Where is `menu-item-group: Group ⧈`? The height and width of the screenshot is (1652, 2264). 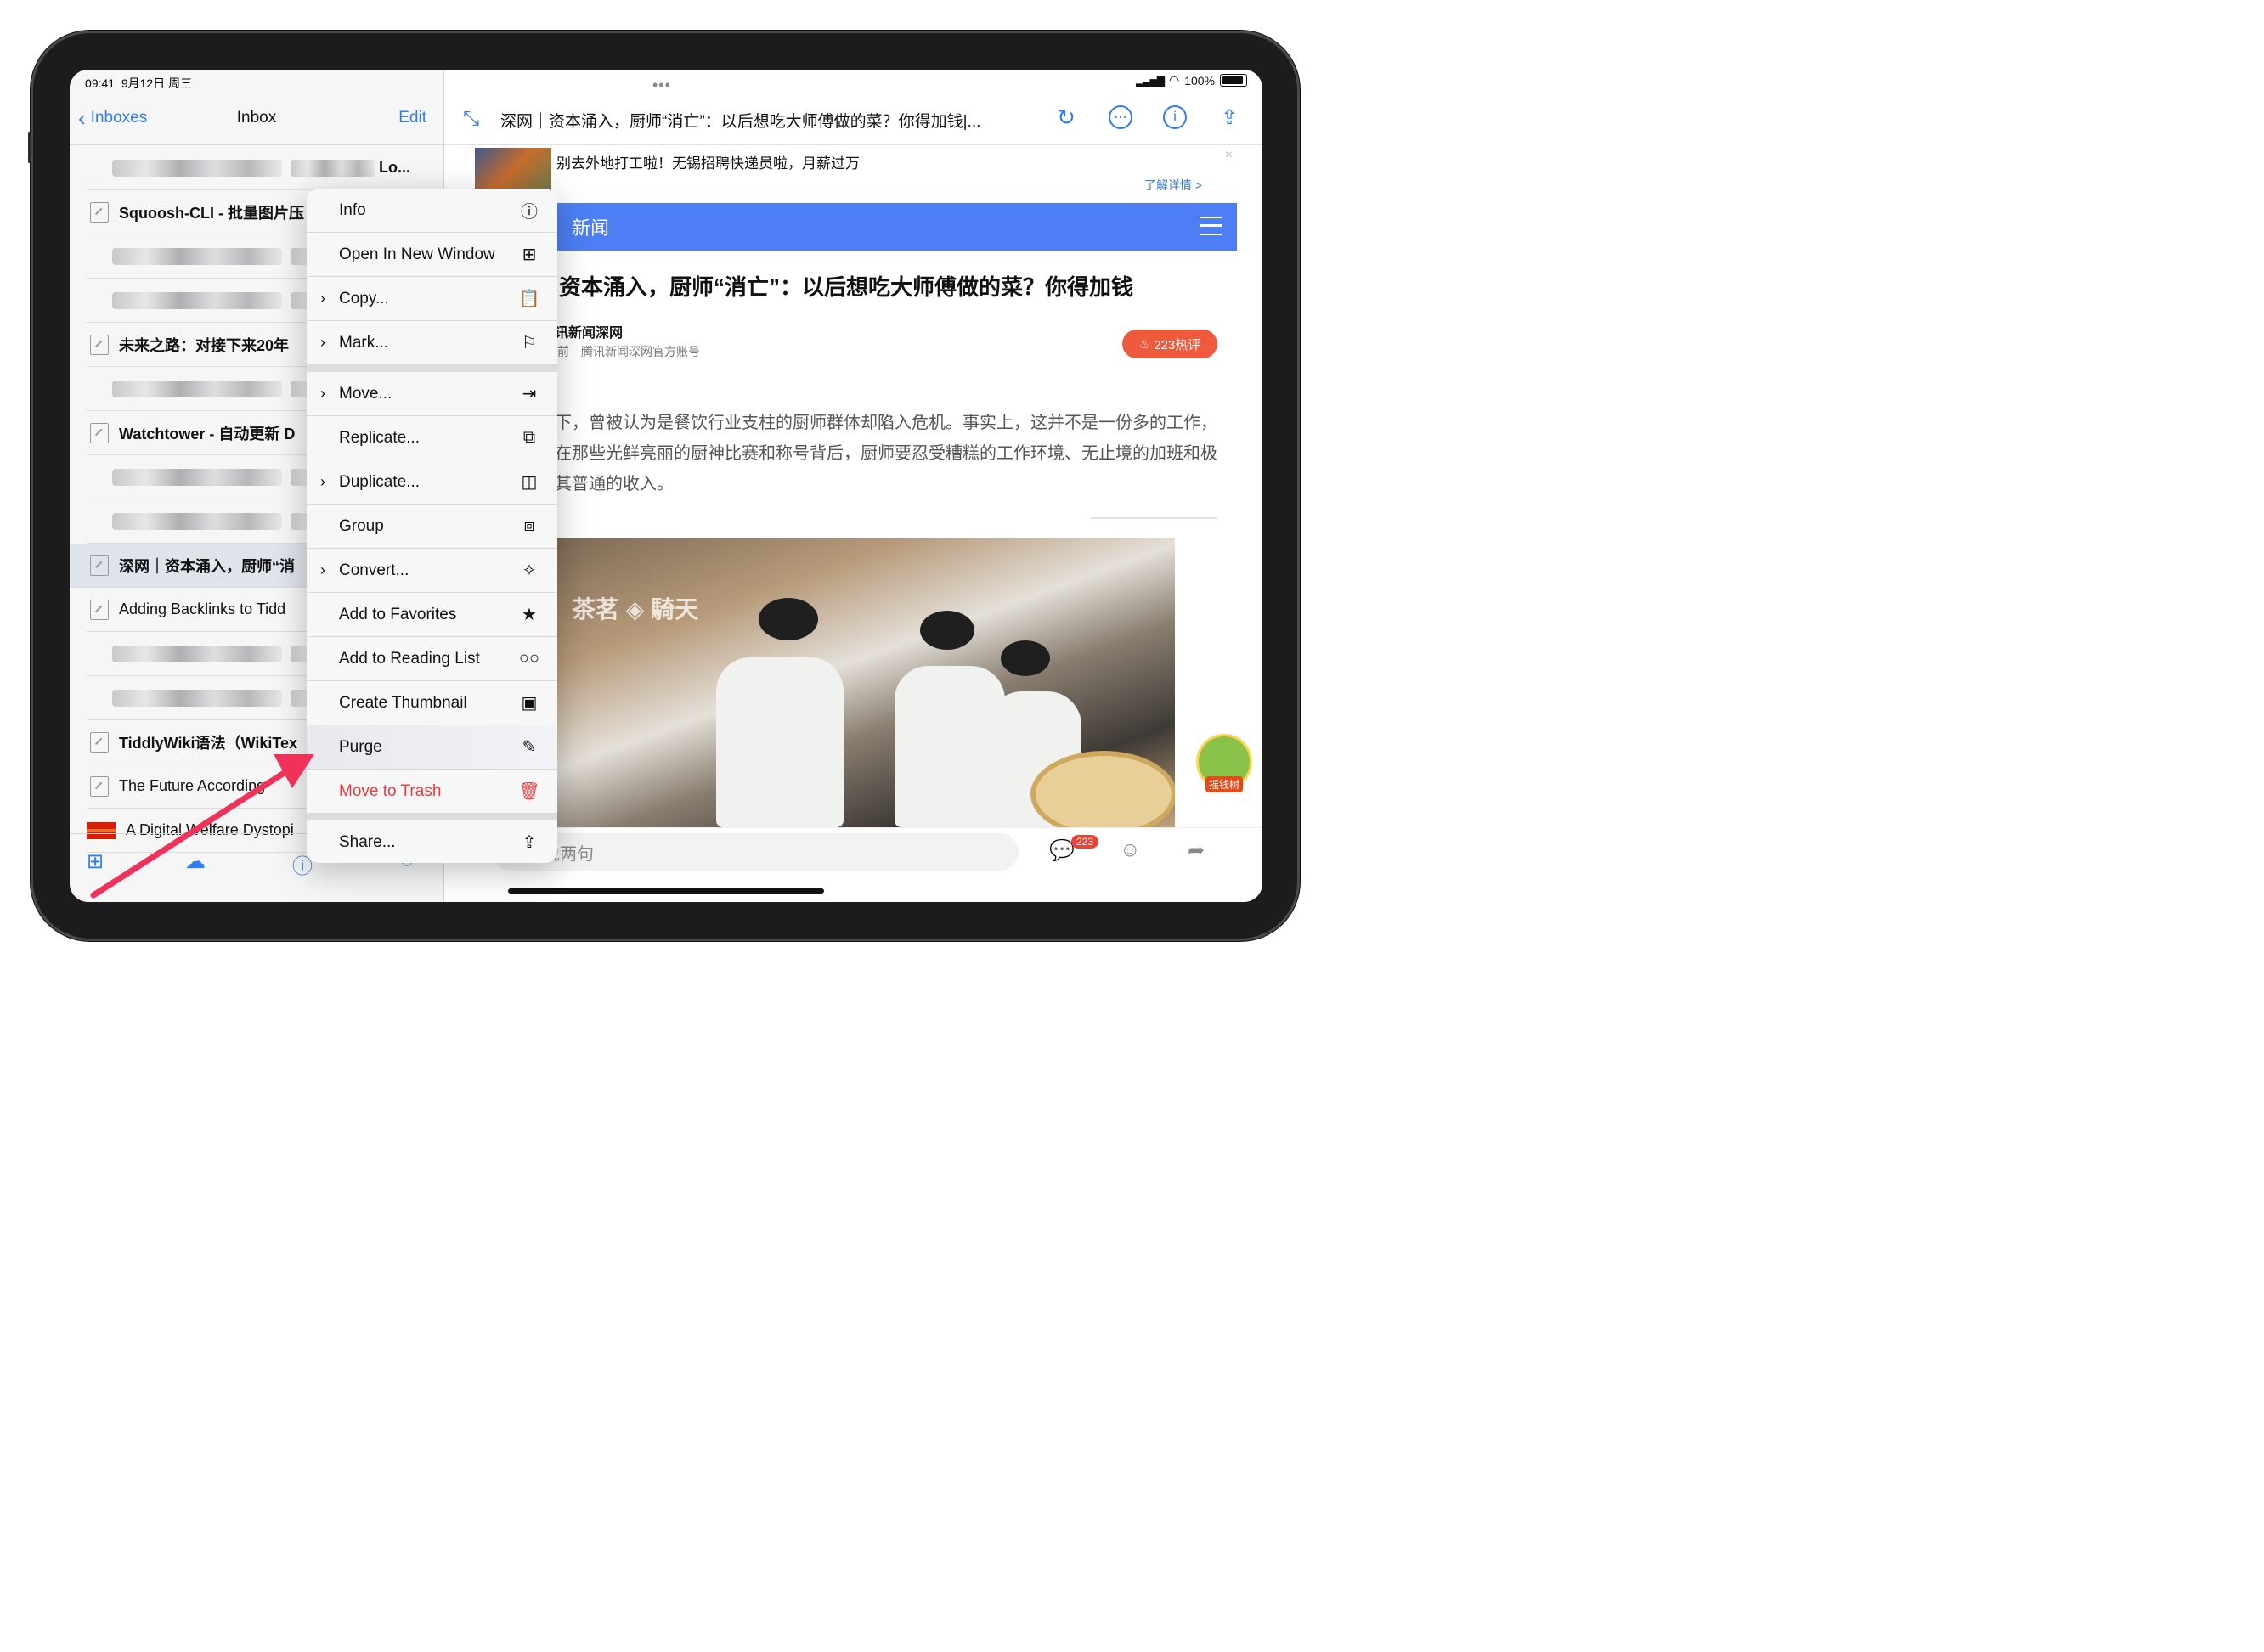 menu-item-group: Group ⧈ is located at coordinates (432, 527).